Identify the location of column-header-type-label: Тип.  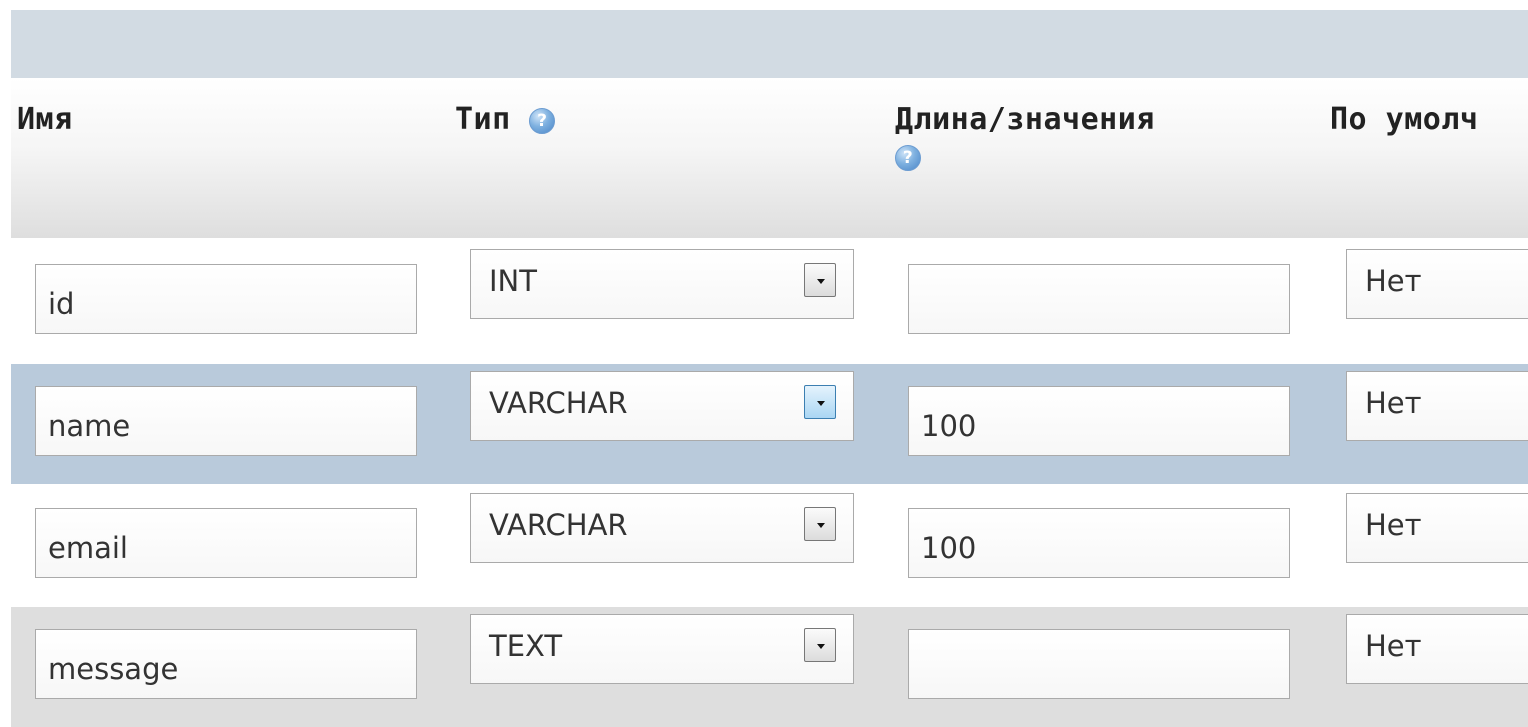
(483, 119).